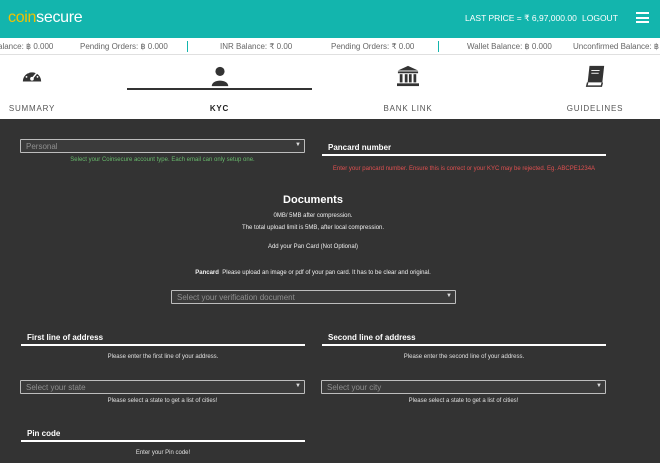 This screenshot has height=463, width=660. I want to click on active-tab-indicator, so click(219, 89).